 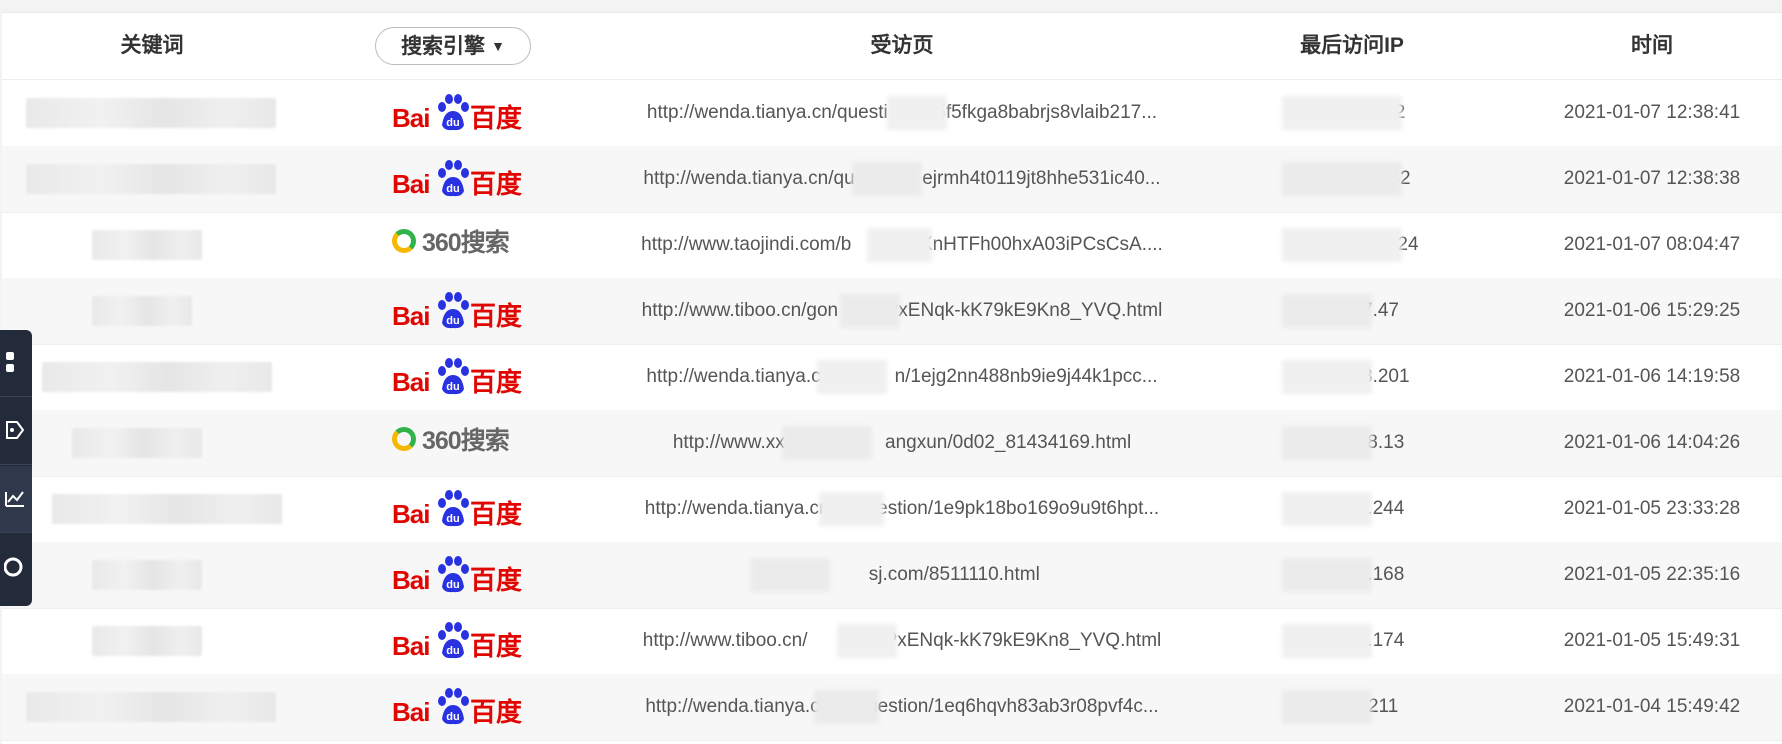 What do you see at coordinates (902, 575) in the screenshot?
I see `visited-page-link: https://xxxxxsj.com/8511110.html` at bounding box center [902, 575].